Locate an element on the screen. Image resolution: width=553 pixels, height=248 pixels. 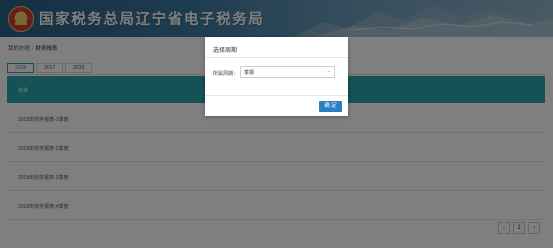
select-period-dialog: 选择周期 所属周期： 季报 ⌄ 确 定 is located at coordinates (276, 76).